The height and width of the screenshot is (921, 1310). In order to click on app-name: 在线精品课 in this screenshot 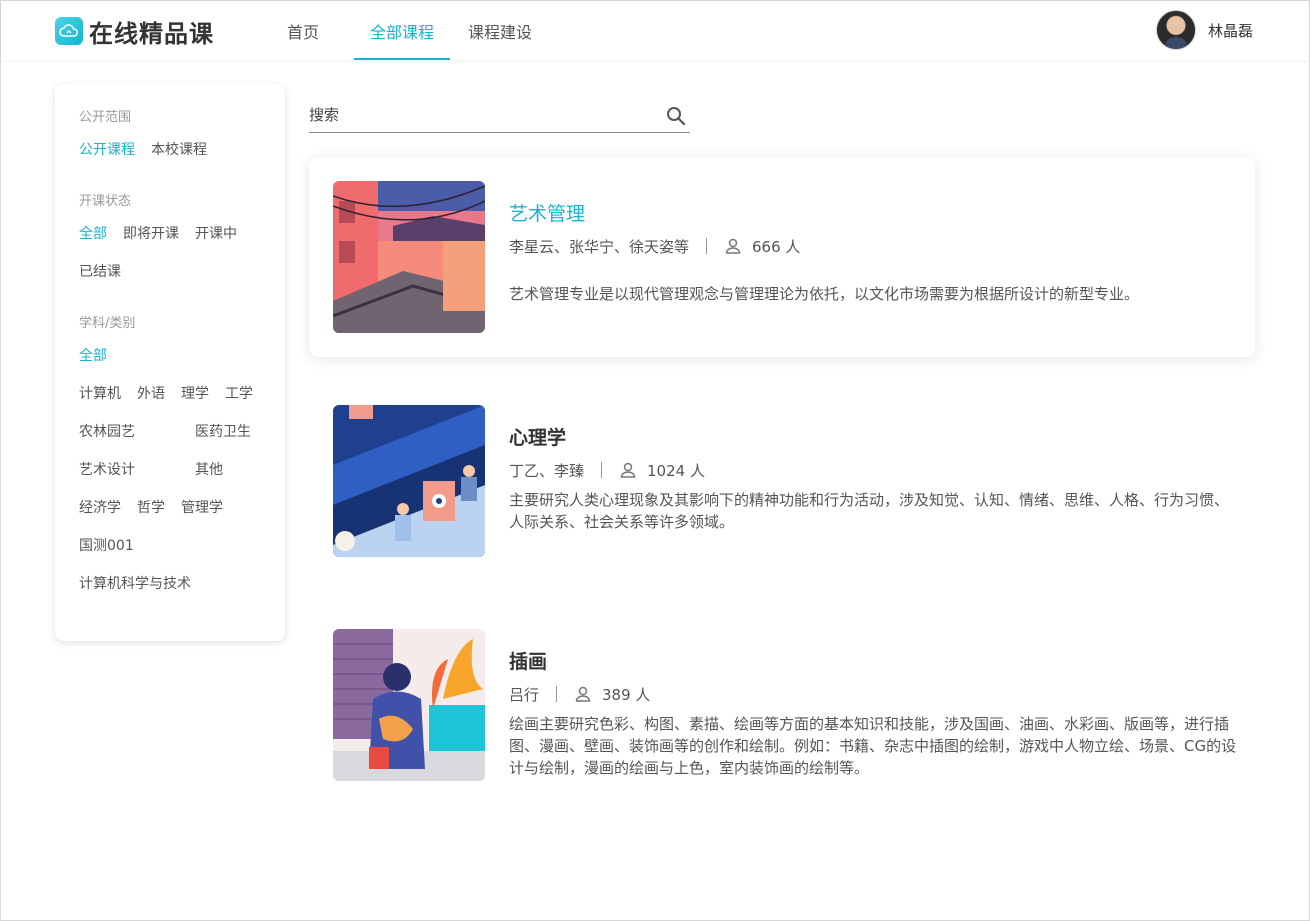, I will do `click(151, 33)`.